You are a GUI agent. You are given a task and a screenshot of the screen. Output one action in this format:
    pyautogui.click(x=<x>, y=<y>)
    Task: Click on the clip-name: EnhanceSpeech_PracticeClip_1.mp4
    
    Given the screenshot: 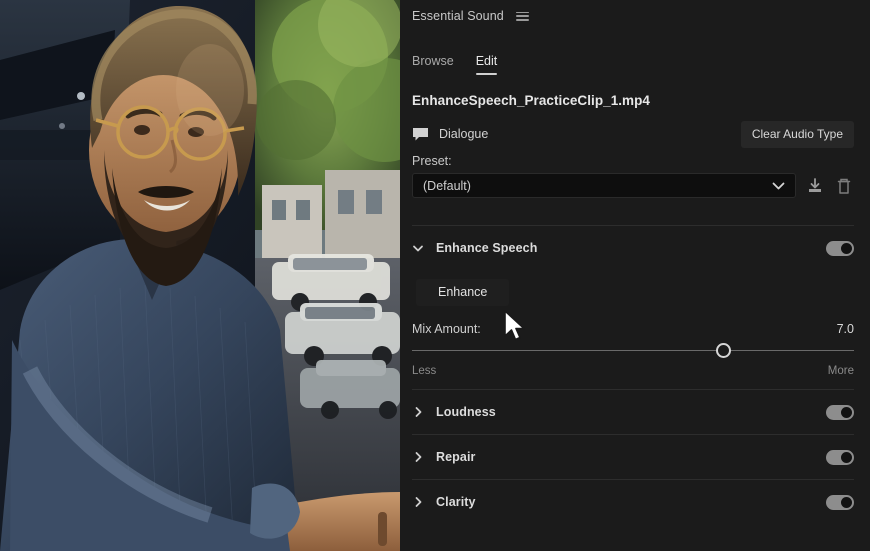 What is the action you would take?
    pyautogui.click(x=531, y=100)
    